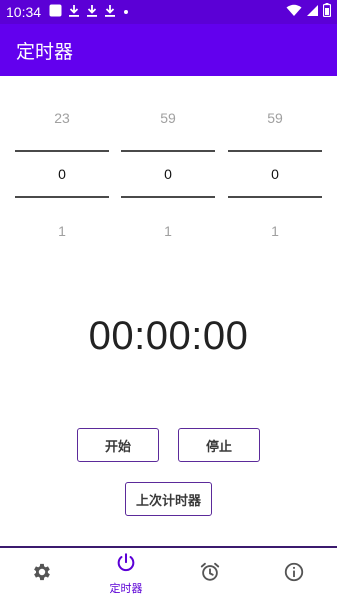  What do you see at coordinates (168, 12) in the screenshot?
I see `status-bar: 10:34` at bounding box center [168, 12].